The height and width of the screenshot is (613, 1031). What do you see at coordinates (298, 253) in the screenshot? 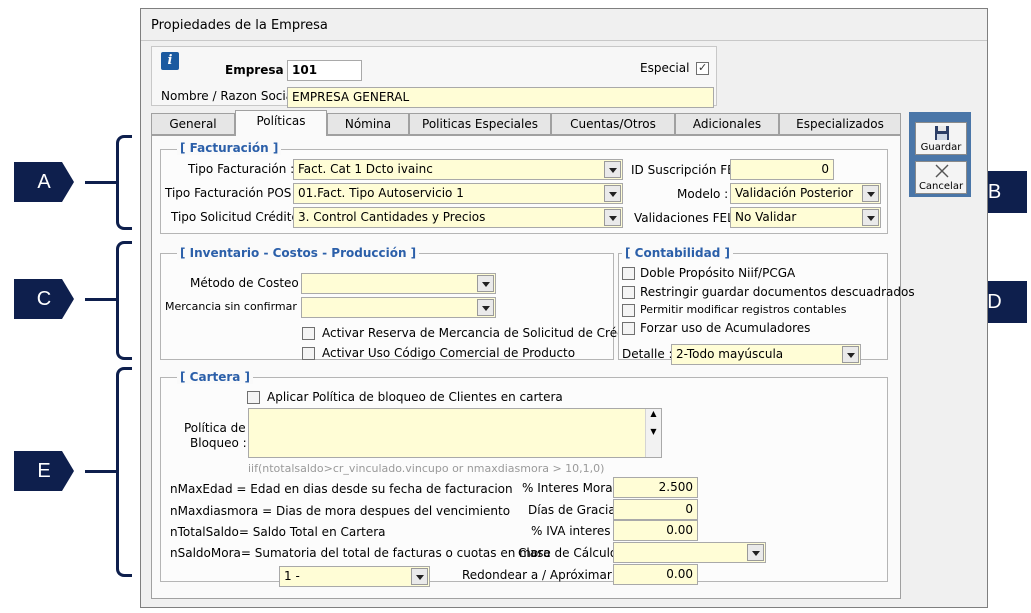
I see `inventario-title: [ Inventario - Costos - Producción ]` at bounding box center [298, 253].